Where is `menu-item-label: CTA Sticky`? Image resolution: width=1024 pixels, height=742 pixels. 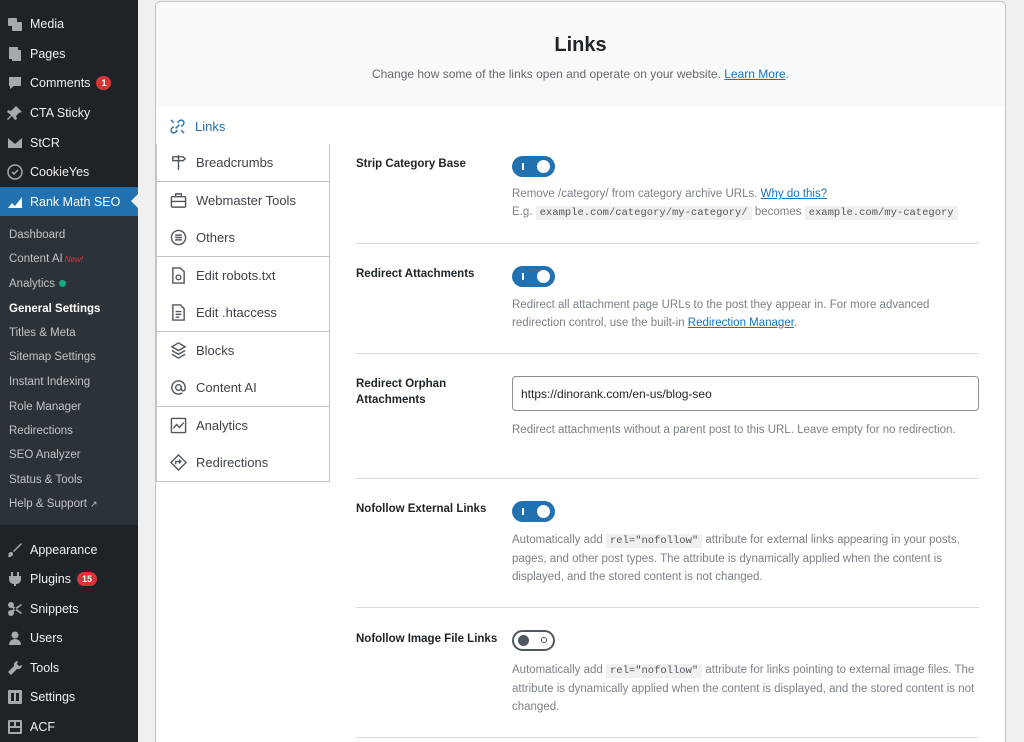
menu-item-label: CTA Sticky is located at coordinates (60, 112).